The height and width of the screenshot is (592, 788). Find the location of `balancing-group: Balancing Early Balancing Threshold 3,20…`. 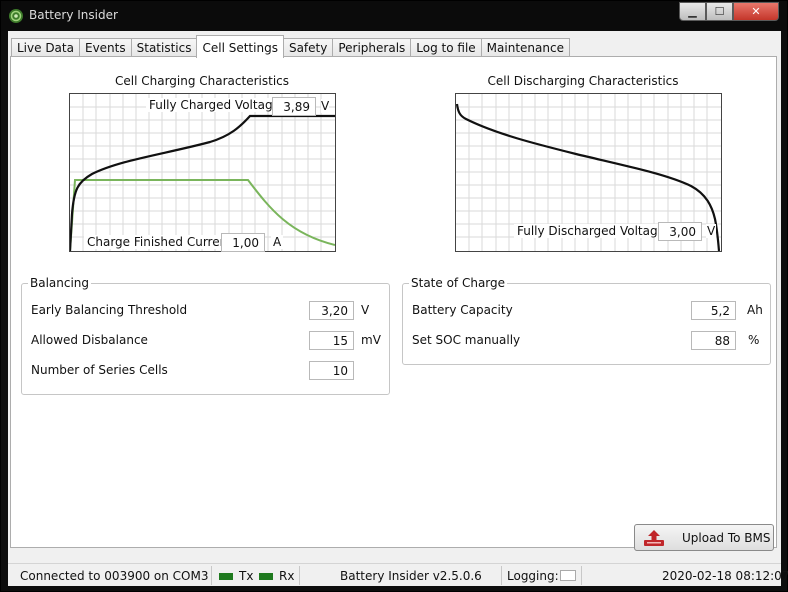

balancing-group: Balancing Early Balancing Threshold 3,20… is located at coordinates (205, 335).